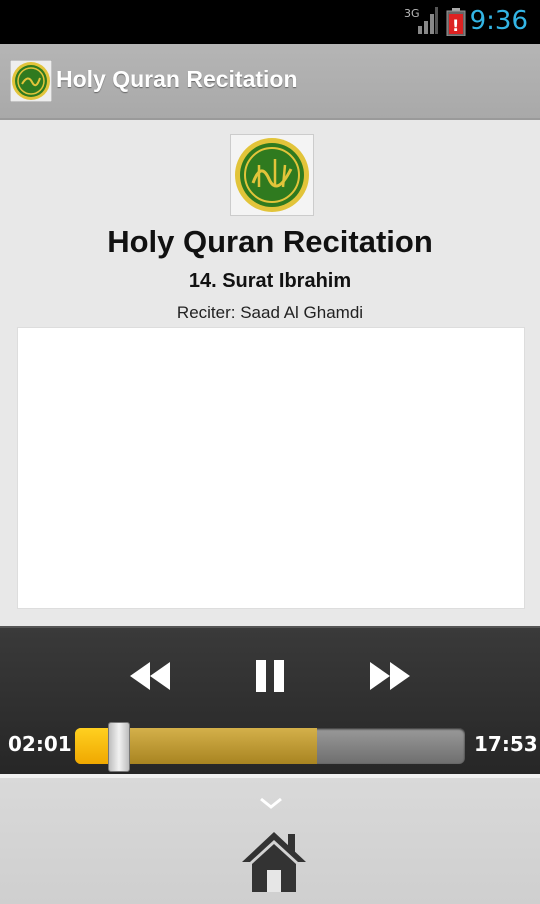 This screenshot has width=540, height=904. What do you see at coordinates (412, 13) in the screenshot?
I see `svg-text: 3G` at bounding box center [412, 13].